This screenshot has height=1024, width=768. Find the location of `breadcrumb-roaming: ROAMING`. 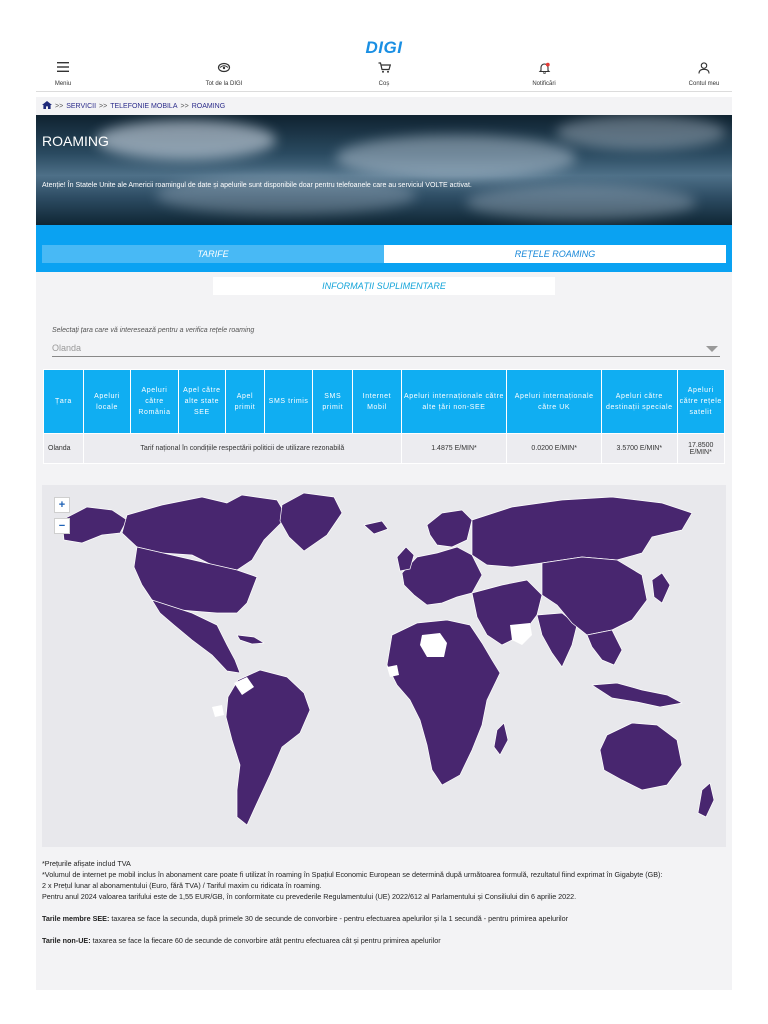

breadcrumb-roaming: ROAMING is located at coordinates (208, 106).